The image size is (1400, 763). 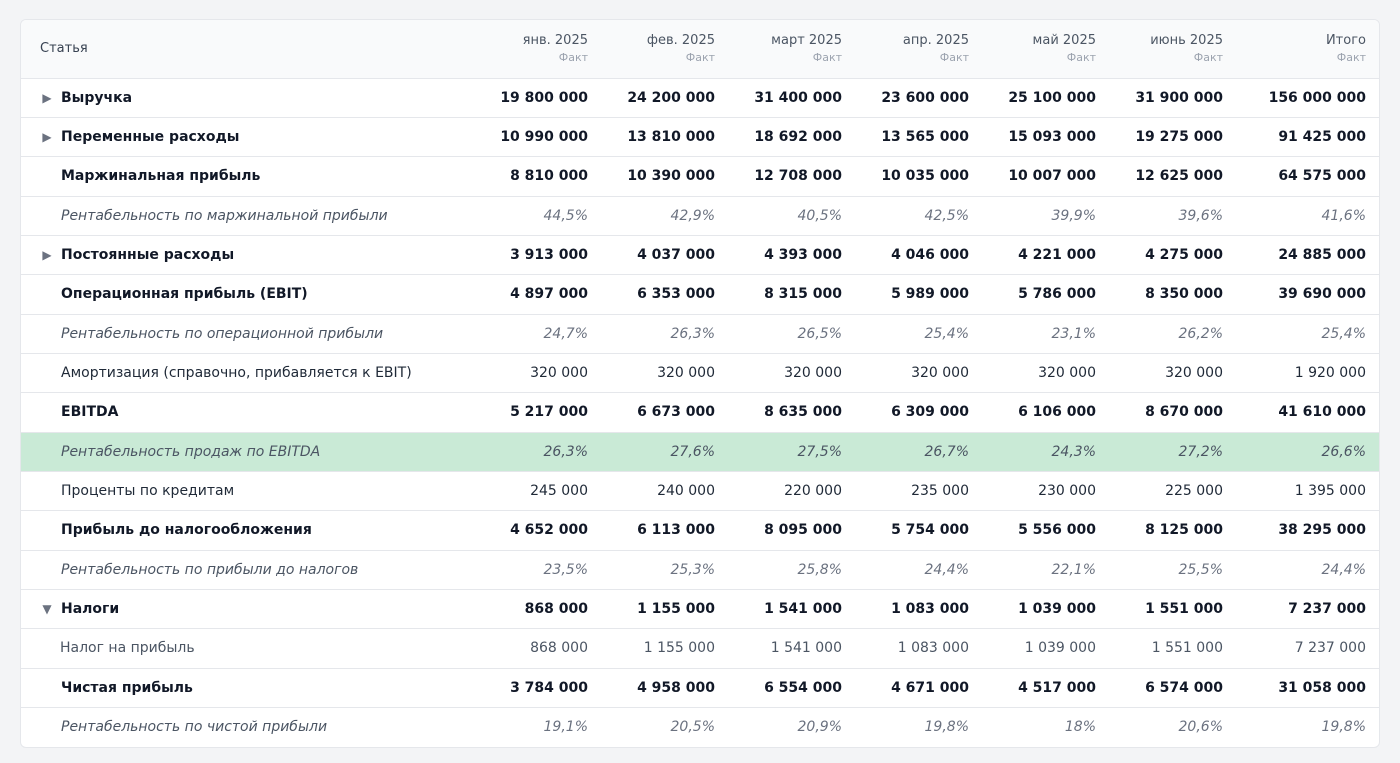 I want to click on row-label-text: Переменные расходы, so click(x=150, y=137).